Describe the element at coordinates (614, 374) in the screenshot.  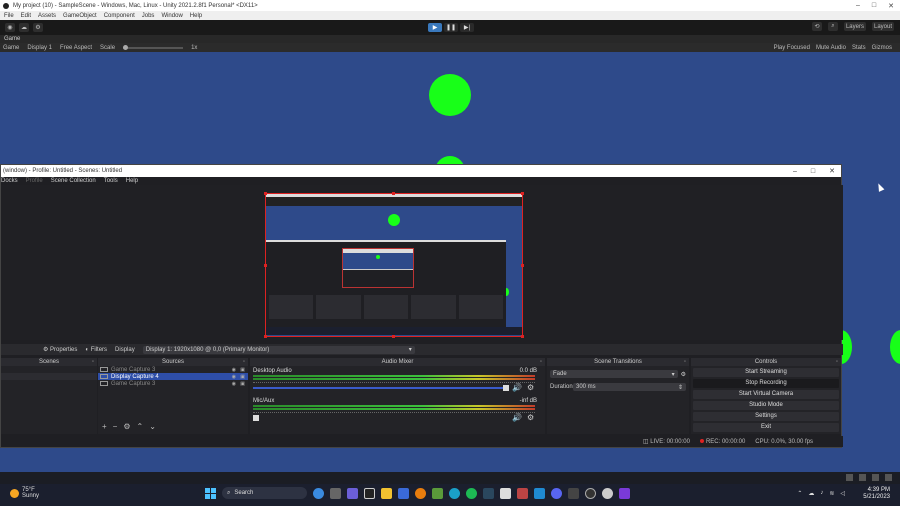
I see `transition-select: Fade ▾` at that location.